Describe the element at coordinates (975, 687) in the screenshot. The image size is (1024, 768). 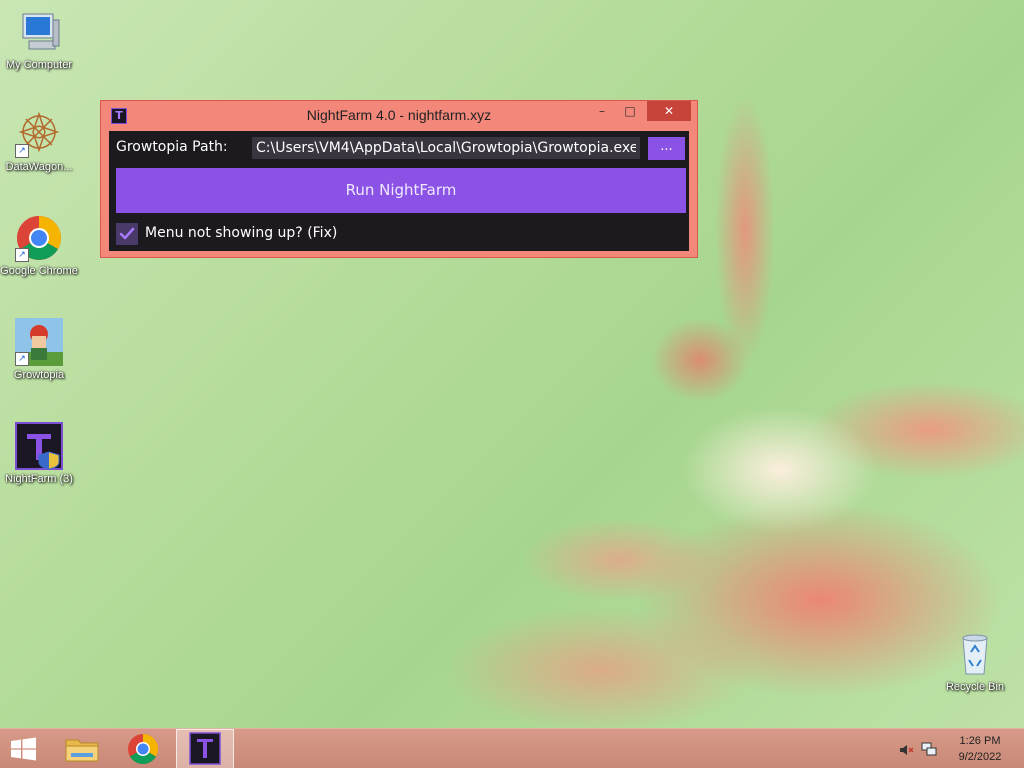
I see `desktop-icon-label: Recycle Bin` at that location.